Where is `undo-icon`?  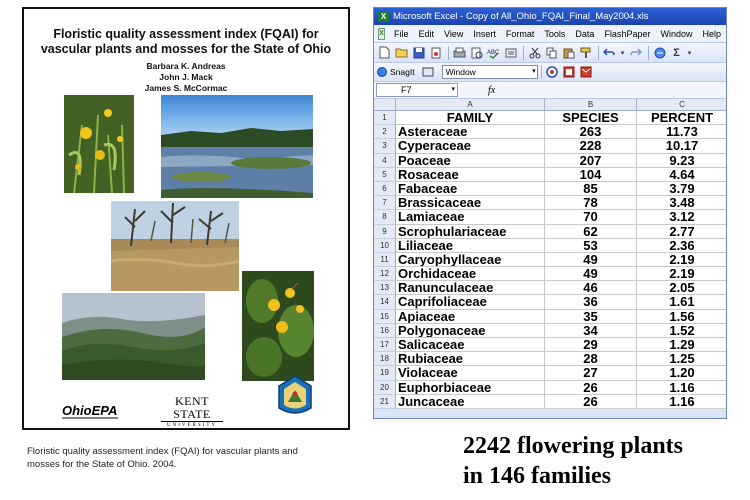 undo-icon is located at coordinates (609, 52).